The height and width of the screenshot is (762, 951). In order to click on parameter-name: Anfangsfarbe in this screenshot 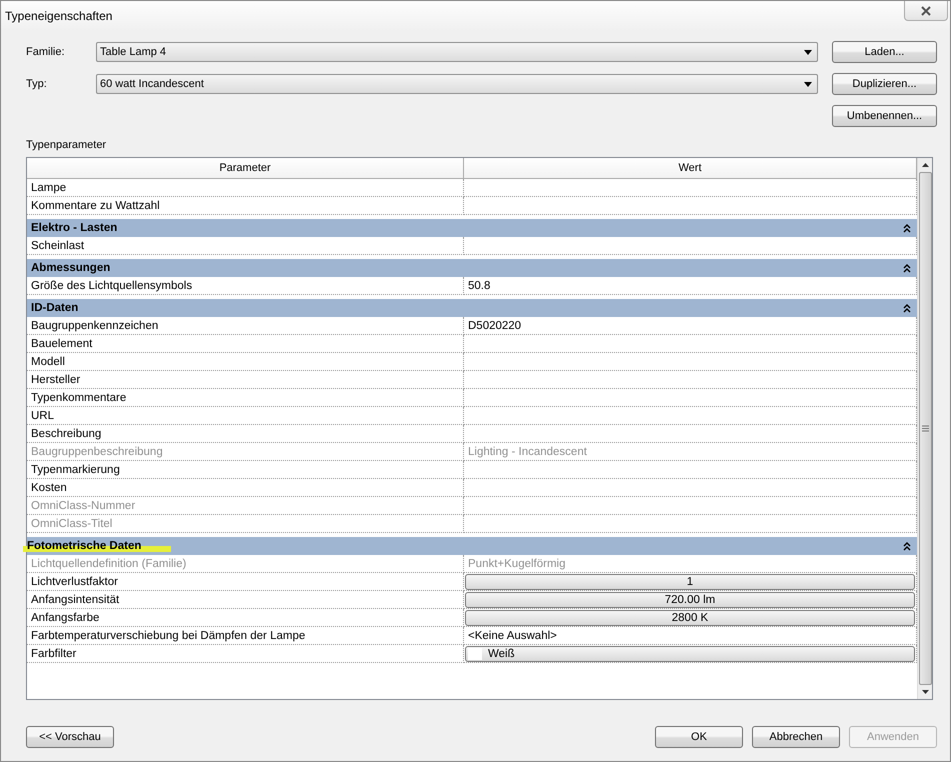, I will do `click(245, 618)`.